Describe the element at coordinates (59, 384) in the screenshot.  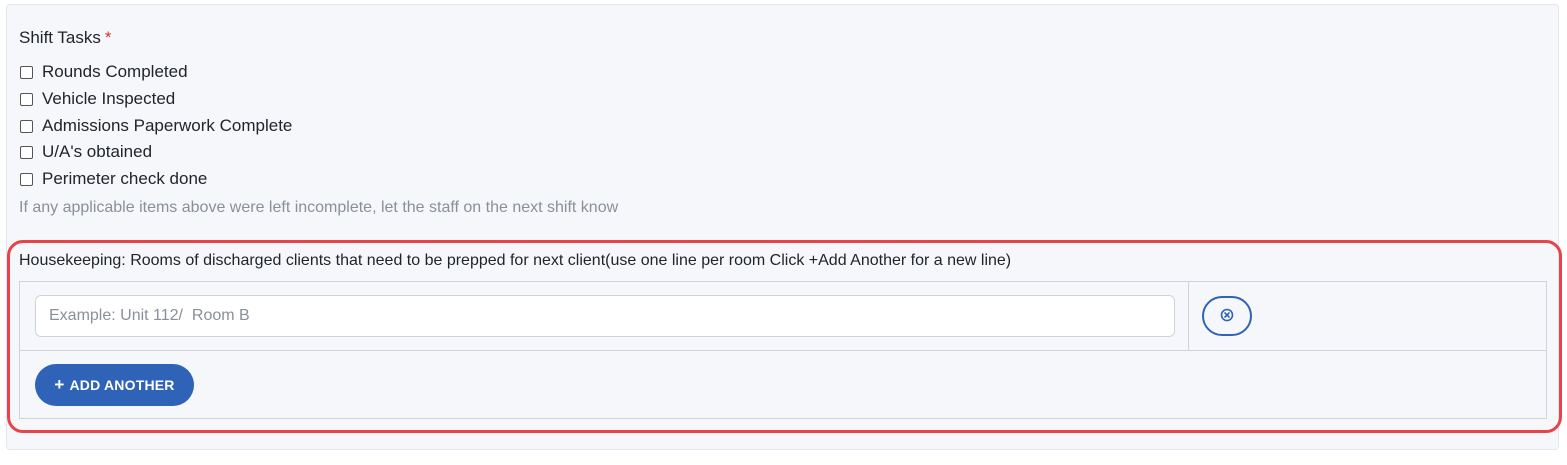
I see `plus-icon: +` at that location.